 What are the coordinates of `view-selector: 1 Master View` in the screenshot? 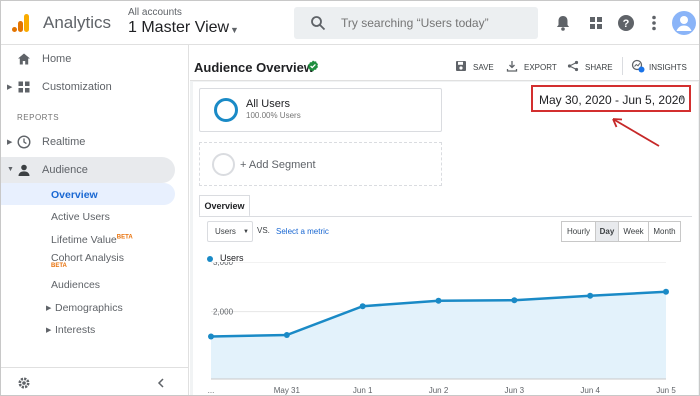 It's located at (178, 28).